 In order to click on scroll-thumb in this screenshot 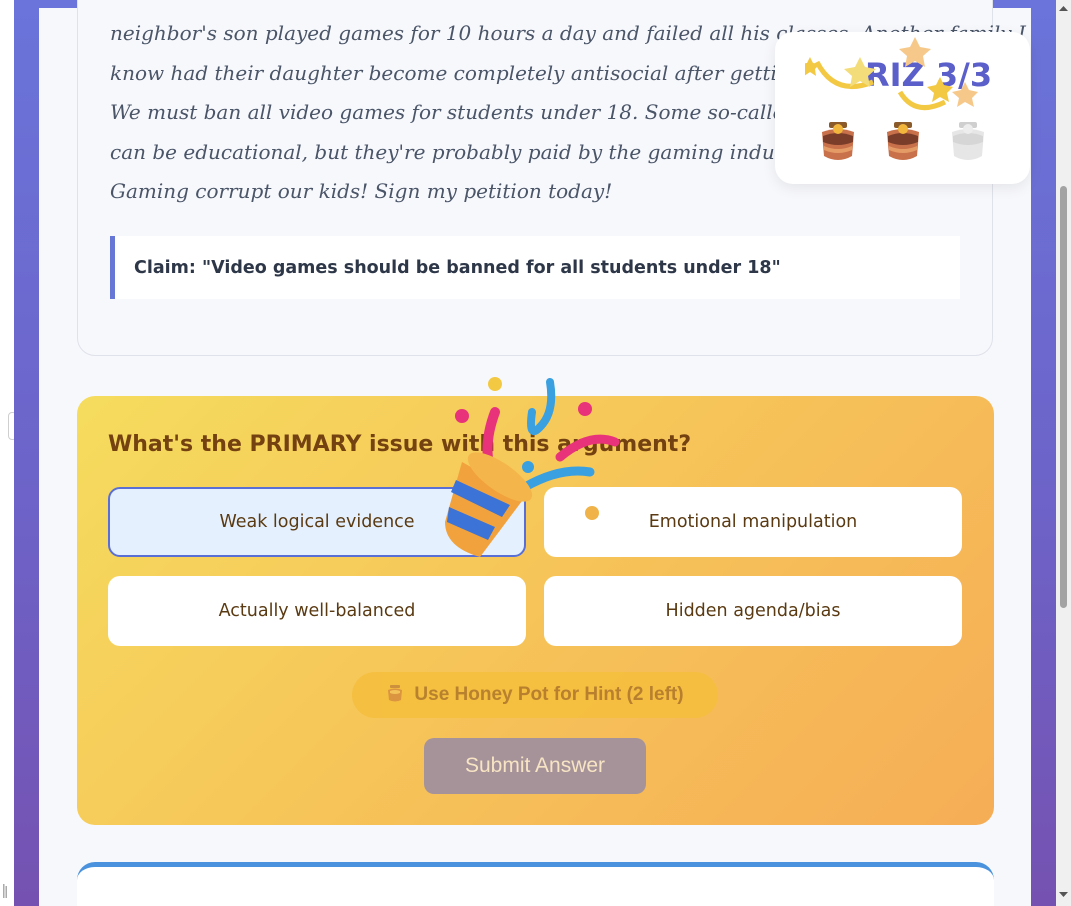, I will do `click(1063, 397)`.